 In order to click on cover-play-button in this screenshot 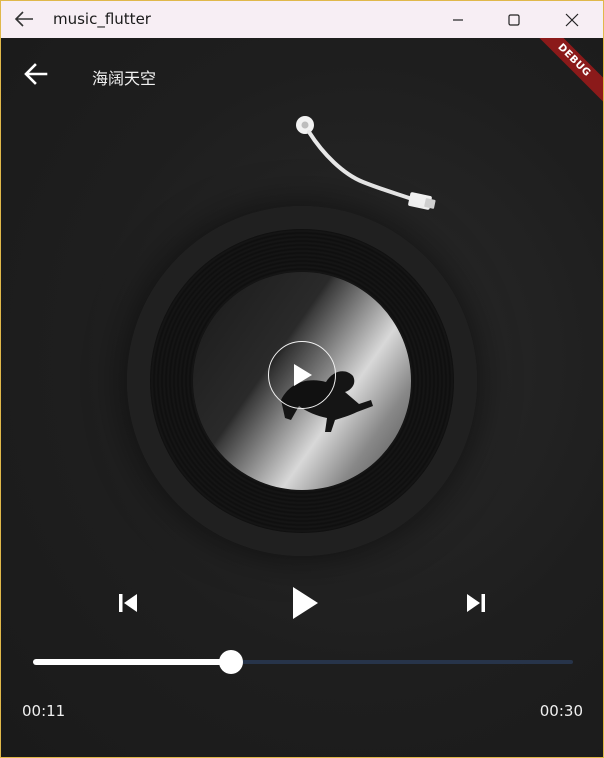, I will do `click(302, 375)`.